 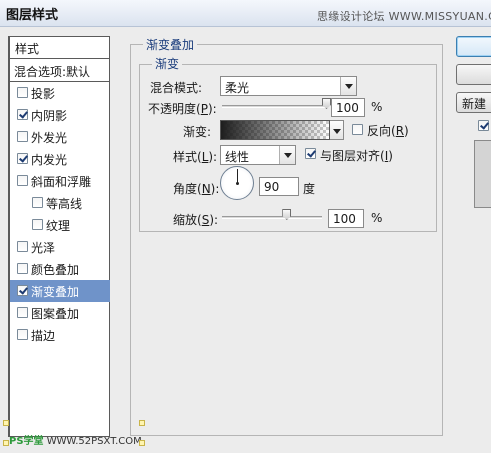 What do you see at coordinates (55, 292) in the screenshot?
I see `effect-label: 渐变叠加` at bounding box center [55, 292].